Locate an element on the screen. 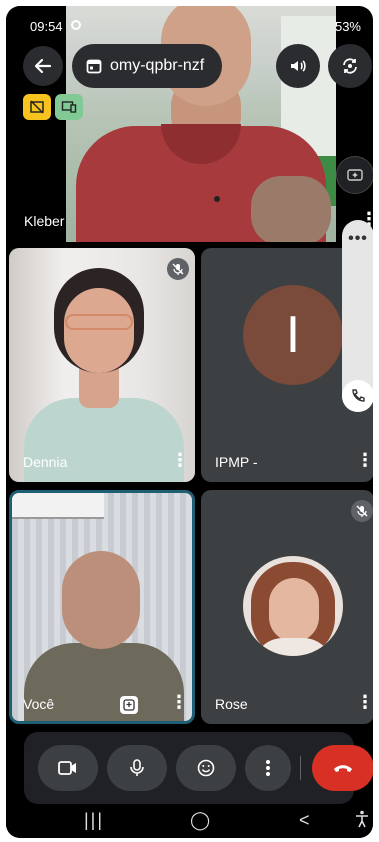 Image resolution: width=379 pixels, height=842 pixels. call-handset-button is located at coordinates (357, 396).